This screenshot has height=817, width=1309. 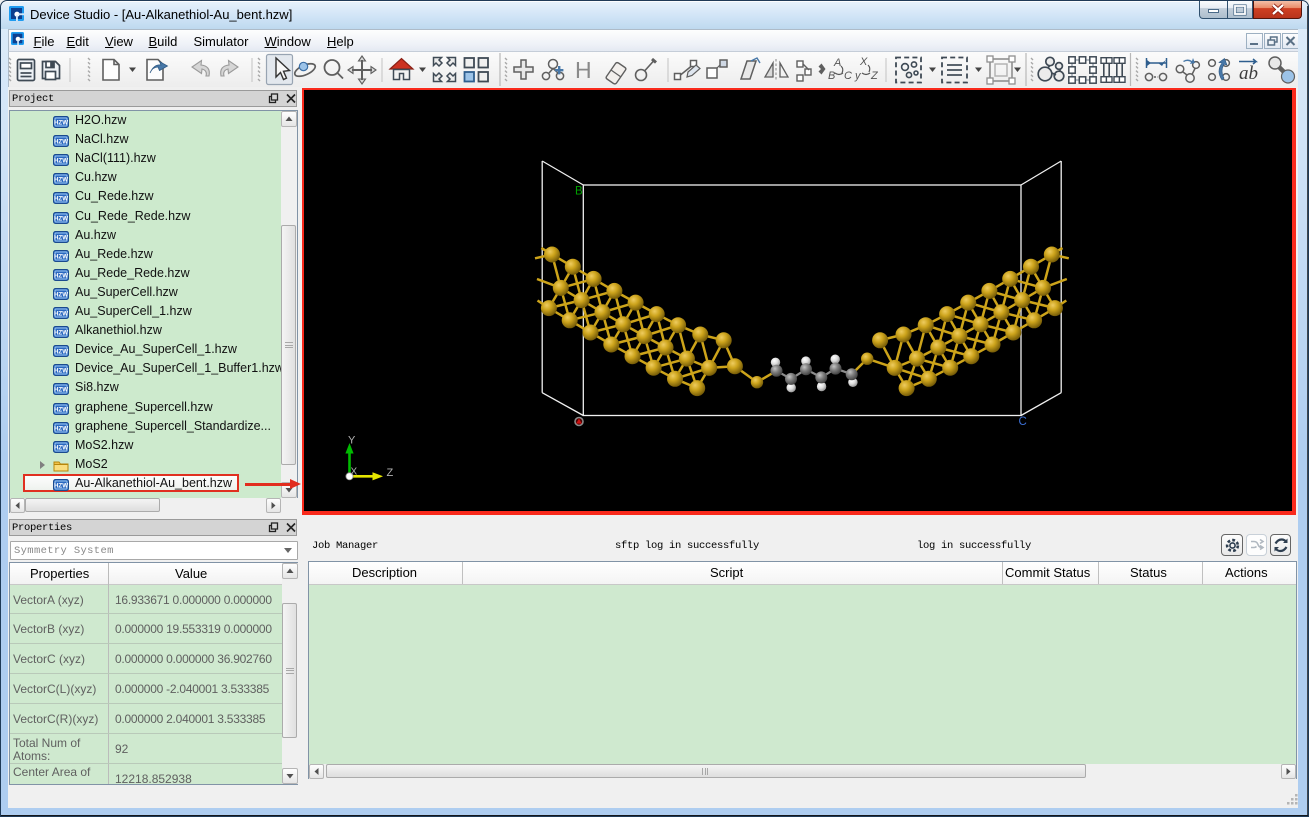 I want to click on svg-text: Y, so click(x=352, y=441).